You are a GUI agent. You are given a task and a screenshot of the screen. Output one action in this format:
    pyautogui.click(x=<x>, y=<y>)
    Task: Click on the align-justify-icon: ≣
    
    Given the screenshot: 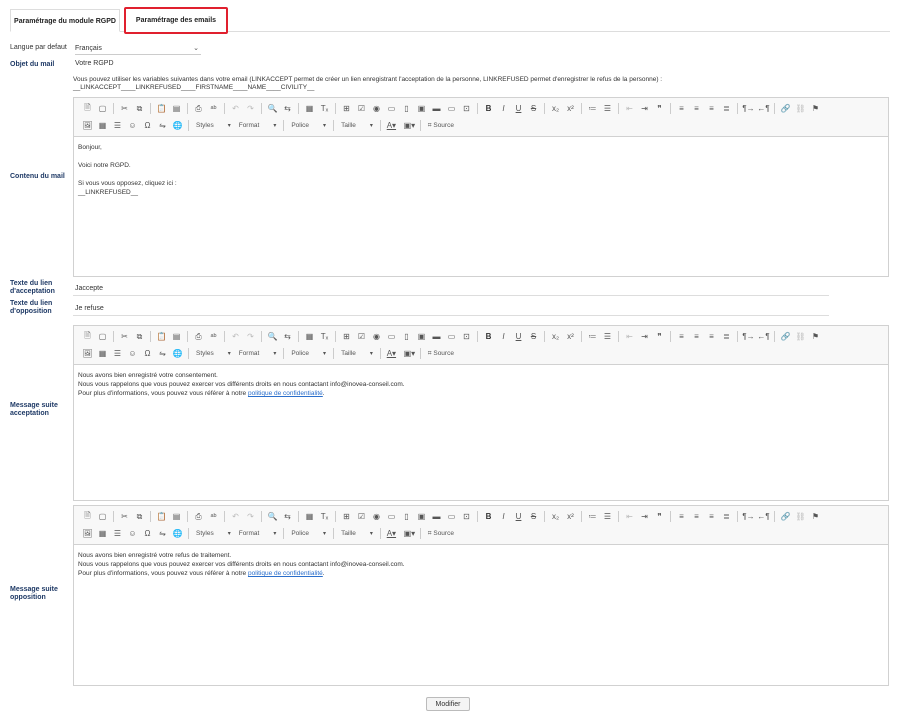 What is the action you would take?
    pyautogui.click(x=726, y=516)
    